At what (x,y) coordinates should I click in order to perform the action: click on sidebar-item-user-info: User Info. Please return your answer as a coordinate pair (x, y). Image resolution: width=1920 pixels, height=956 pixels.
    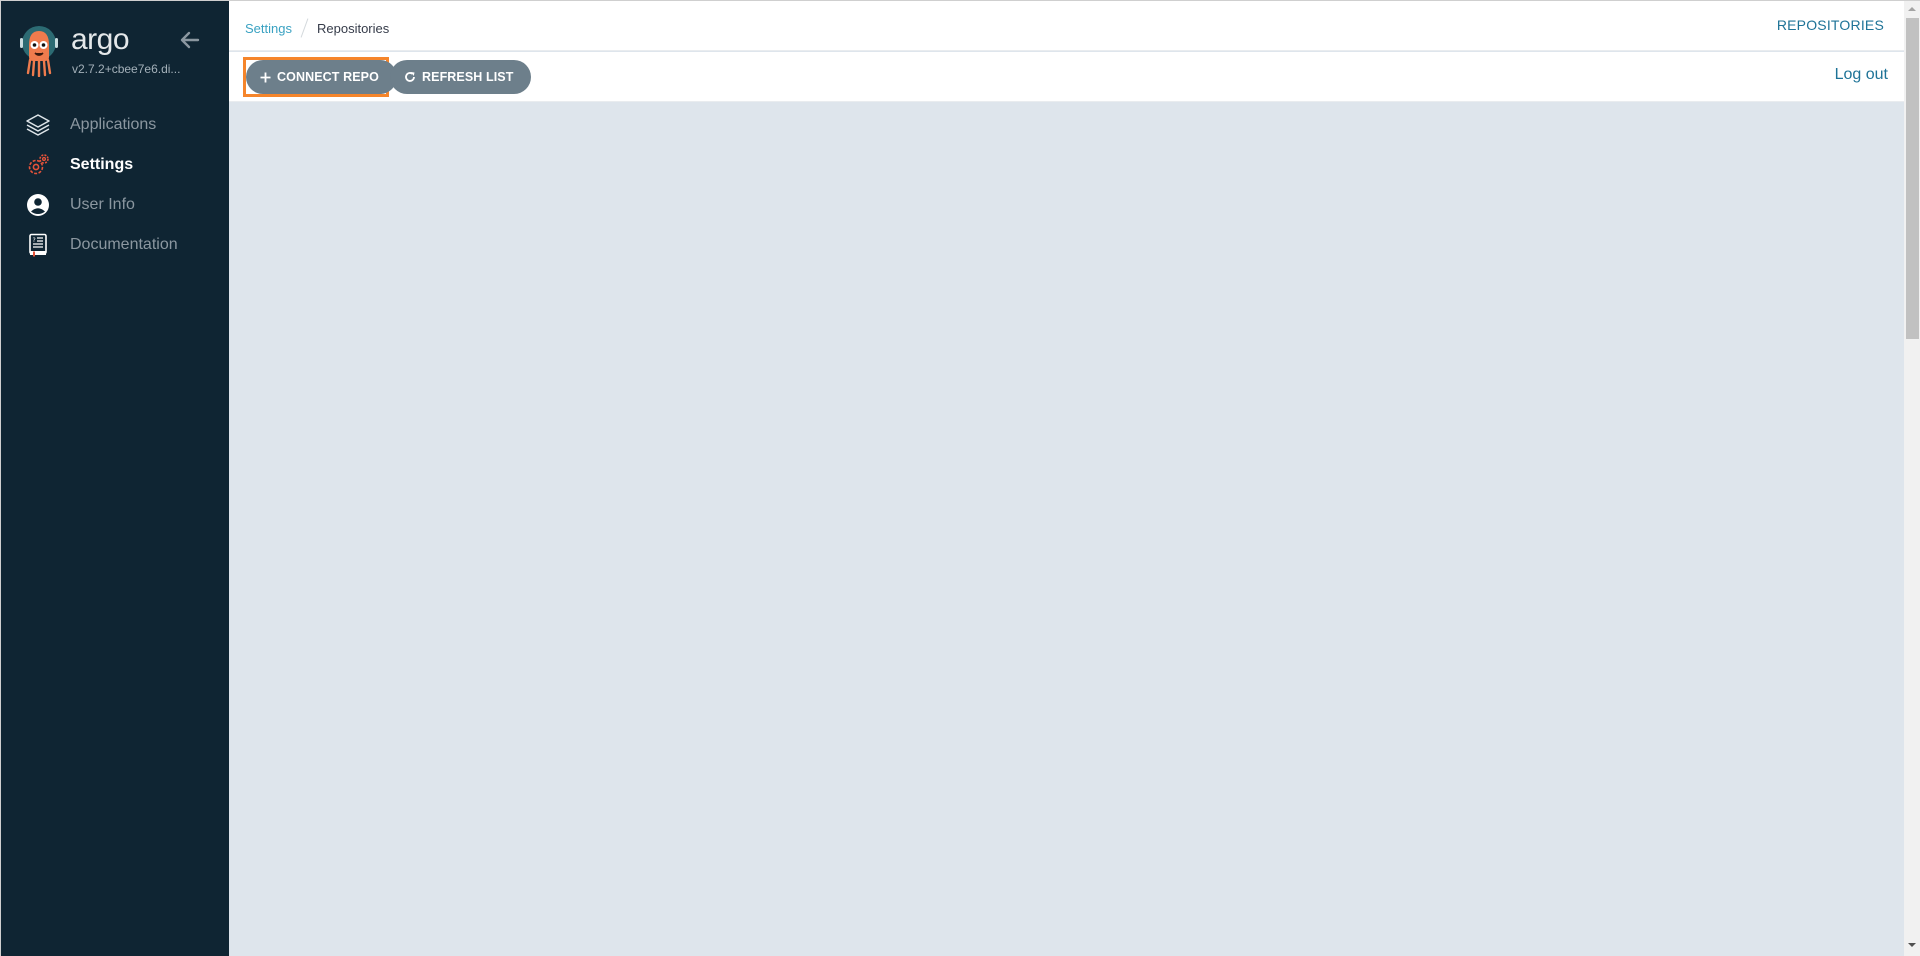
    Looking at the image, I should click on (115, 205).